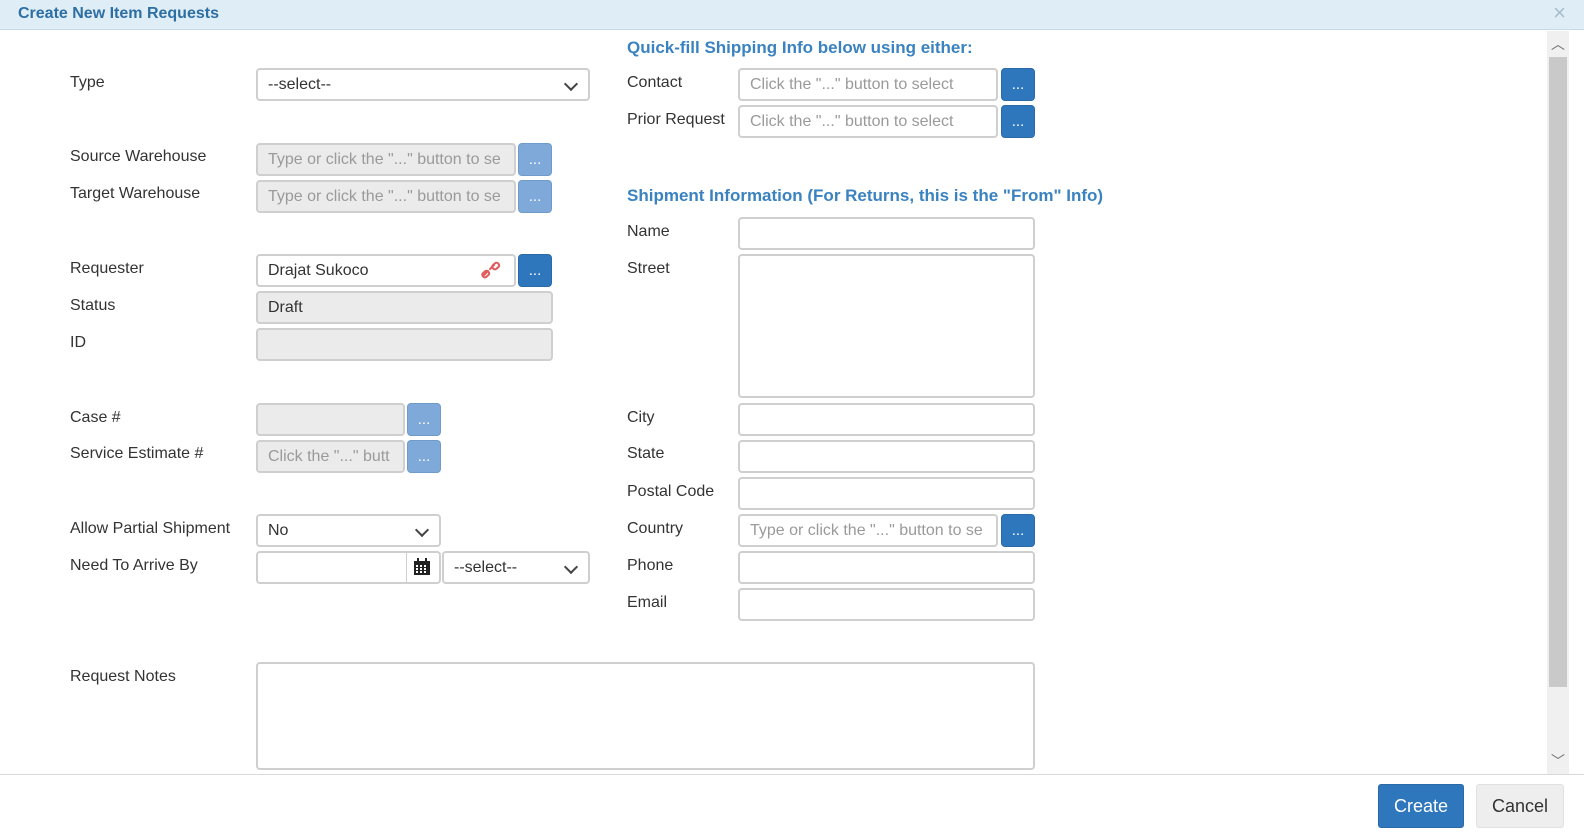 The height and width of the screenshot is (837, 1584). What do you see at coordinates (93, 305) in the screenshot?
I see `status-label: Status` at bounding box center [93, 305].